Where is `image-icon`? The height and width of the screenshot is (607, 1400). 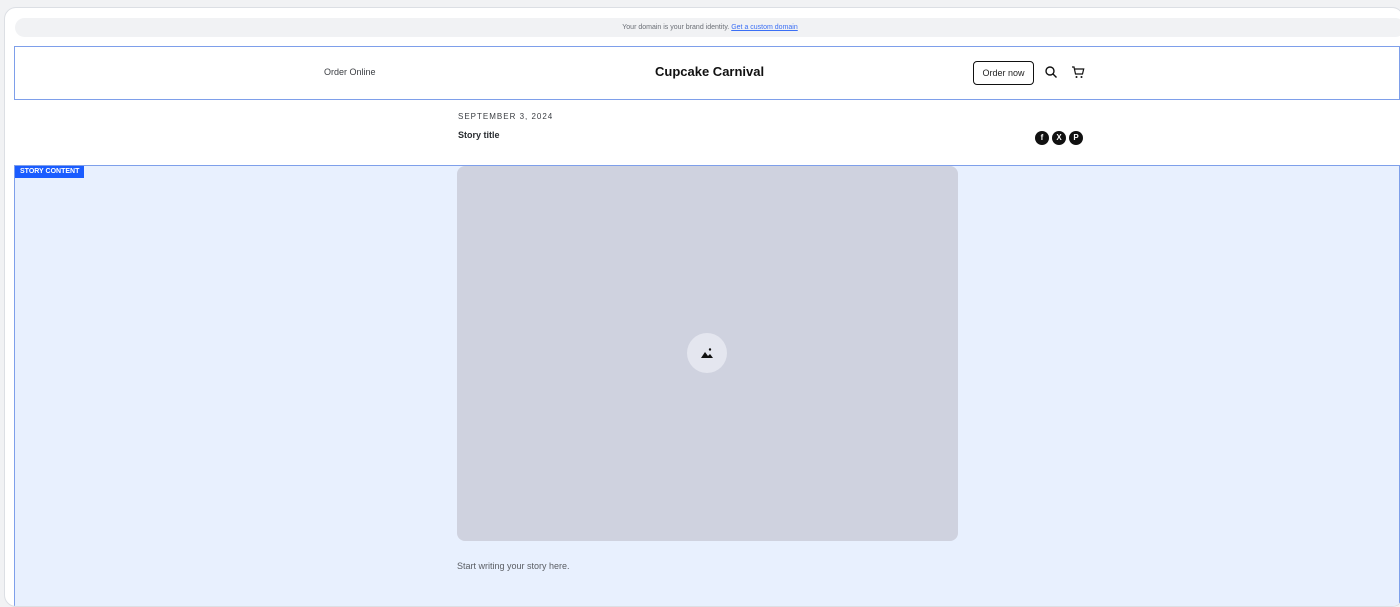
image-icon is located at coordinates (707, 353).